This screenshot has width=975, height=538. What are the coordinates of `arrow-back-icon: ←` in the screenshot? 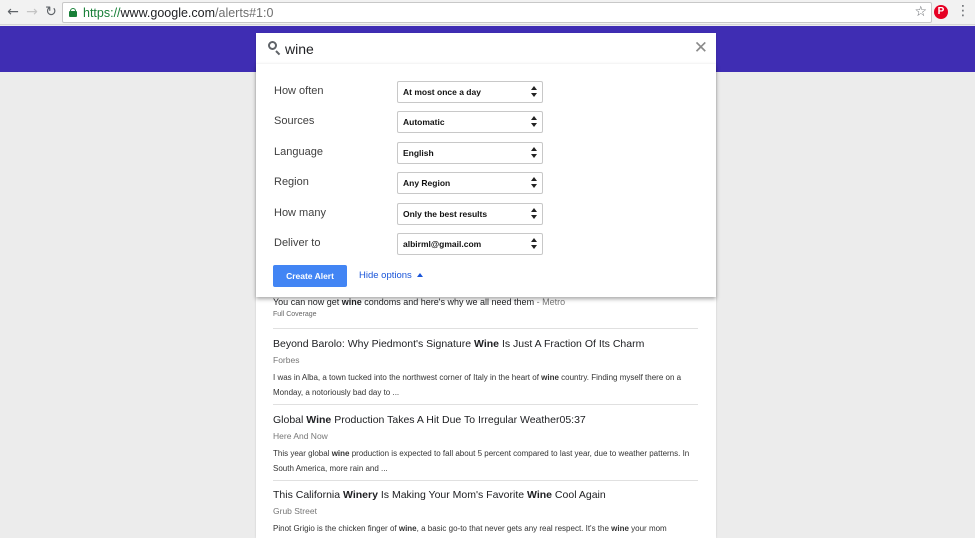 It's located at (13, 12).